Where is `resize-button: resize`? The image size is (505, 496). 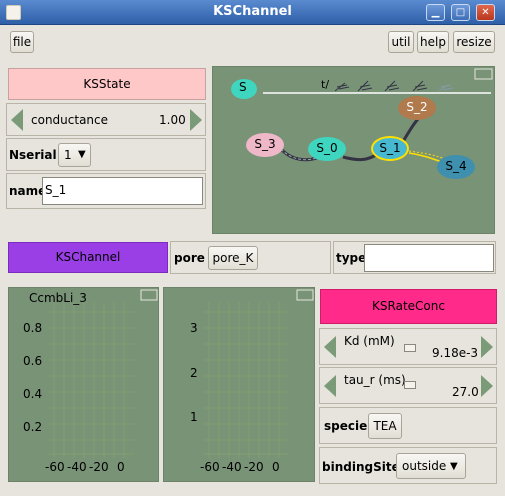 resize-button: resize is located at coordinates (474, 42).